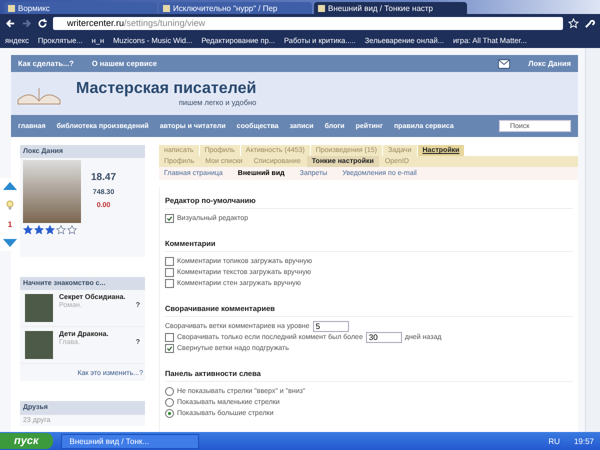 The height and width of the screenshot is (450, 600). What do you see at coordinates (10, 23) in the screenshot?
I see `back-icon` at bounding box center [10, 23].